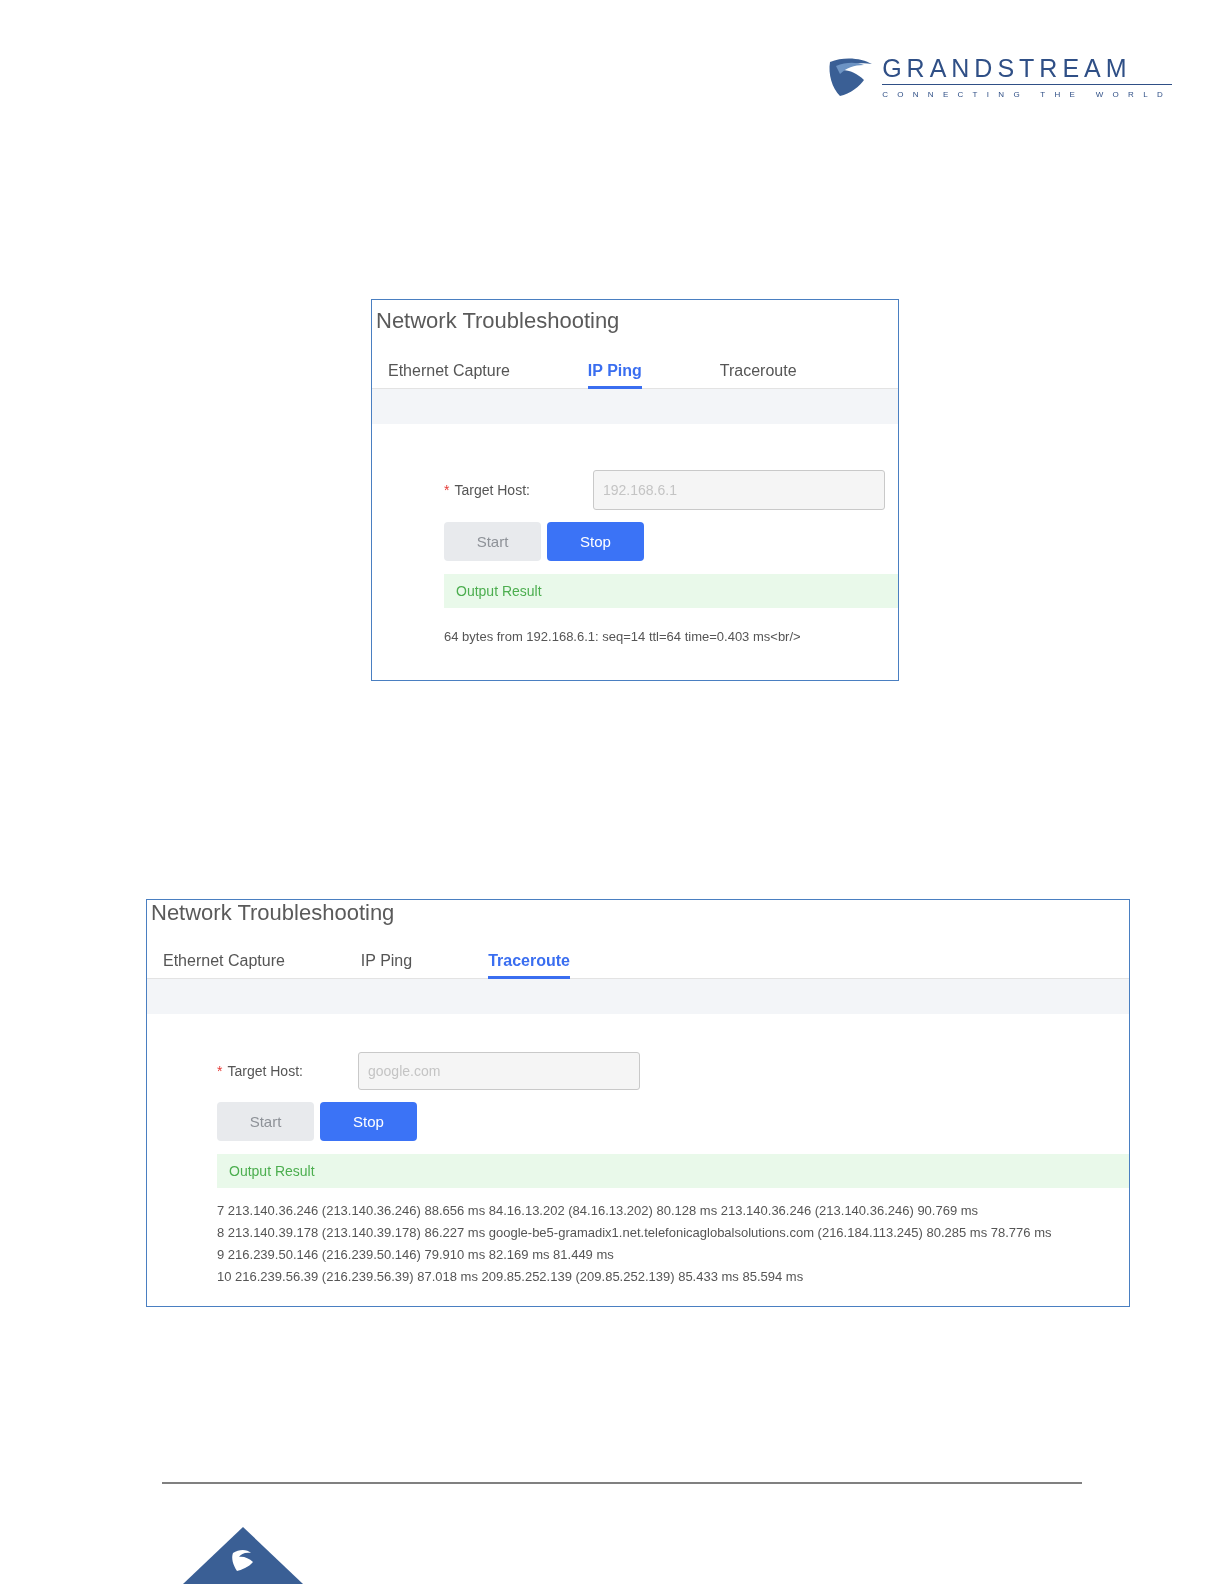  What do you see at coordinates (598, 1211) in the screenshot?
I see `output-line: 7 213.140.36.246 (213.140.36.246) 88.656 ms 84.16.13.202 (84.16.13.202) 80.128 ms 213.140.36.246 (213.140.36.246) 90.769 ms` at bounding box center [598, 1211].